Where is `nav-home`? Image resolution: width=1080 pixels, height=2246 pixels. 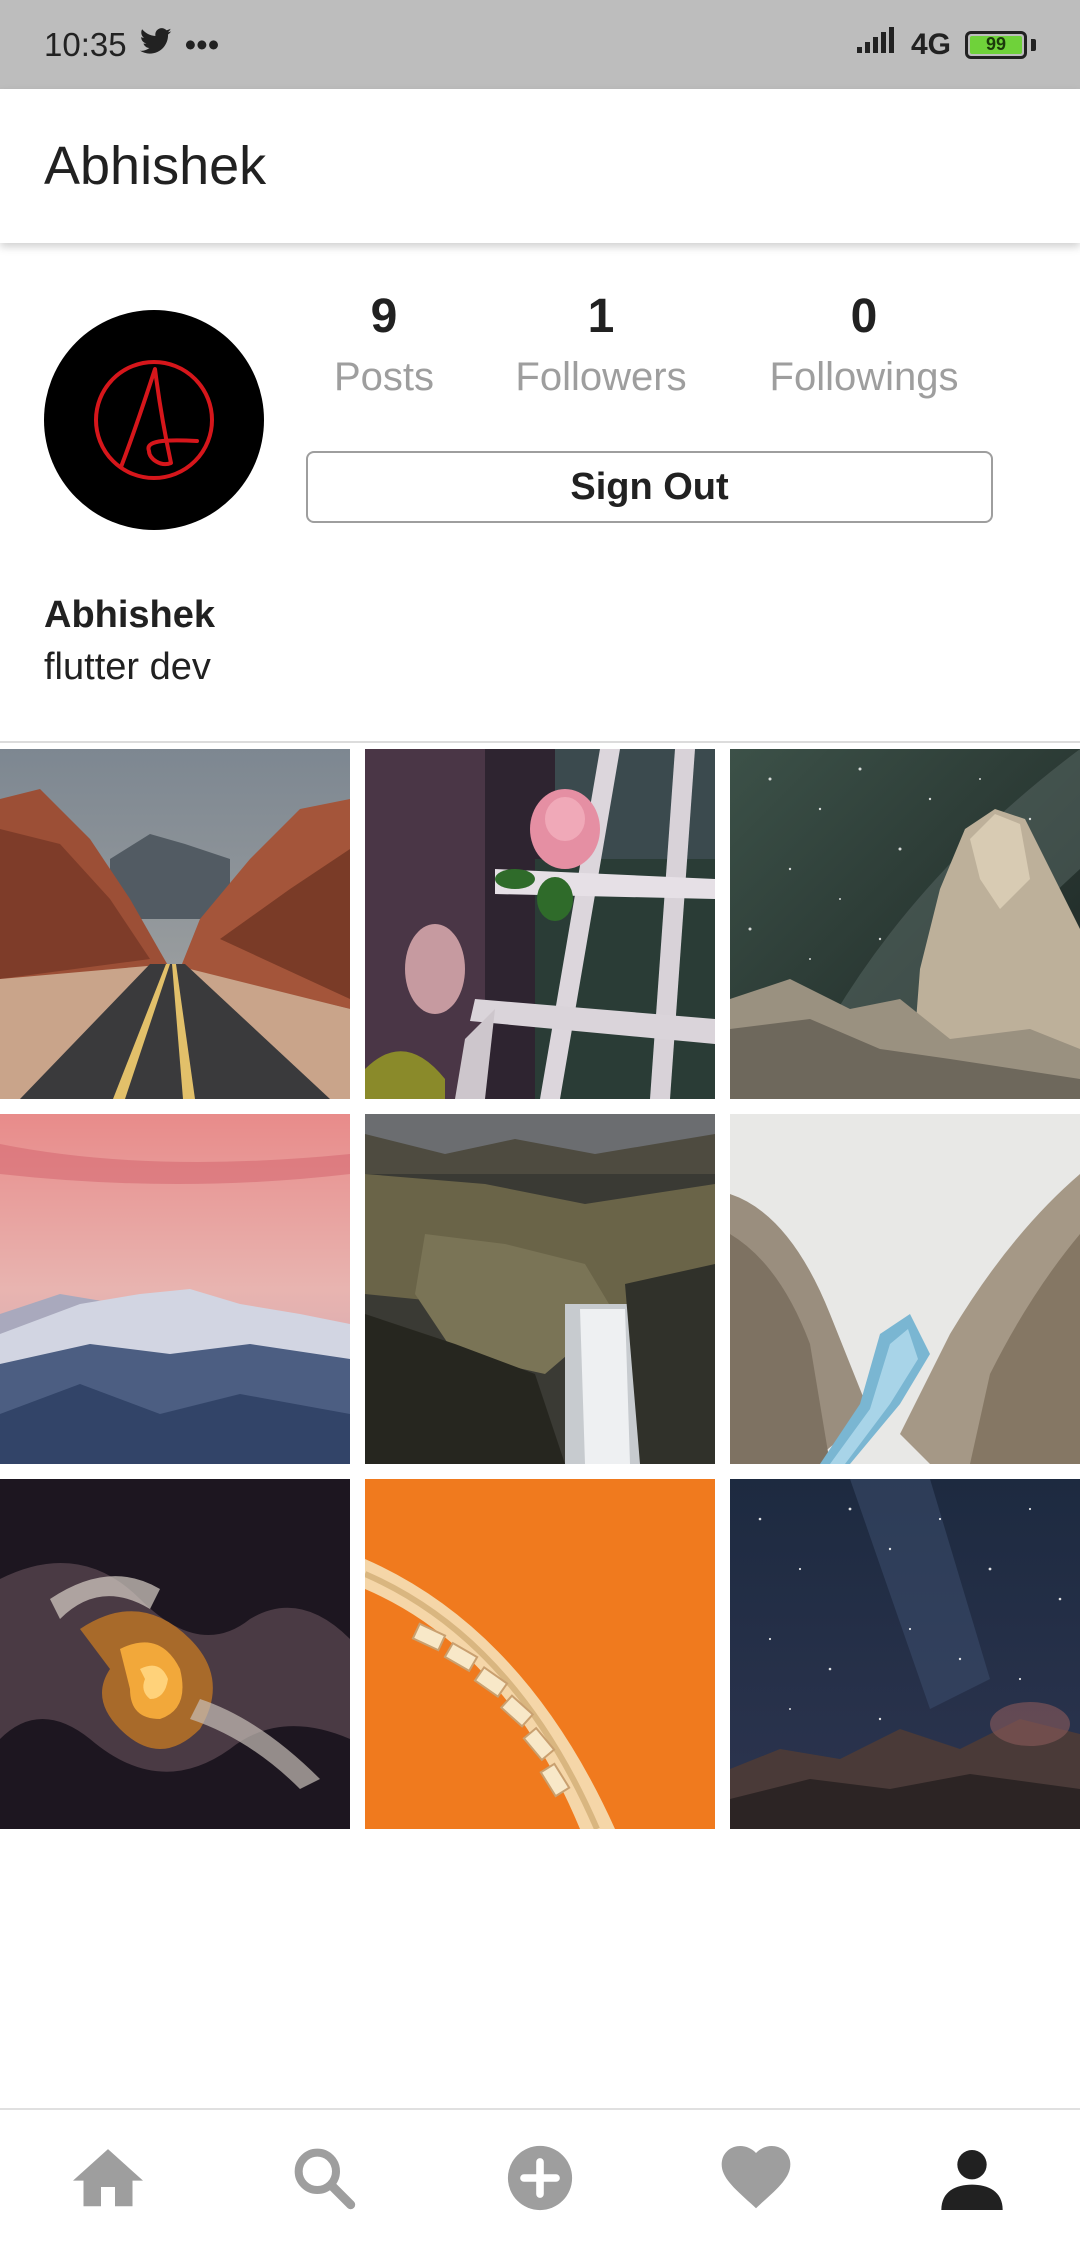 nav-home is located at coordinates (108, 2178).